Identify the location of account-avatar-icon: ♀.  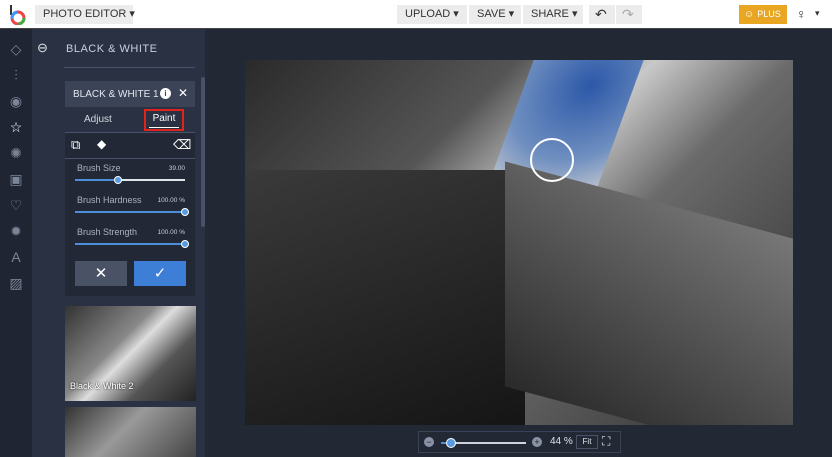
(801, 14).